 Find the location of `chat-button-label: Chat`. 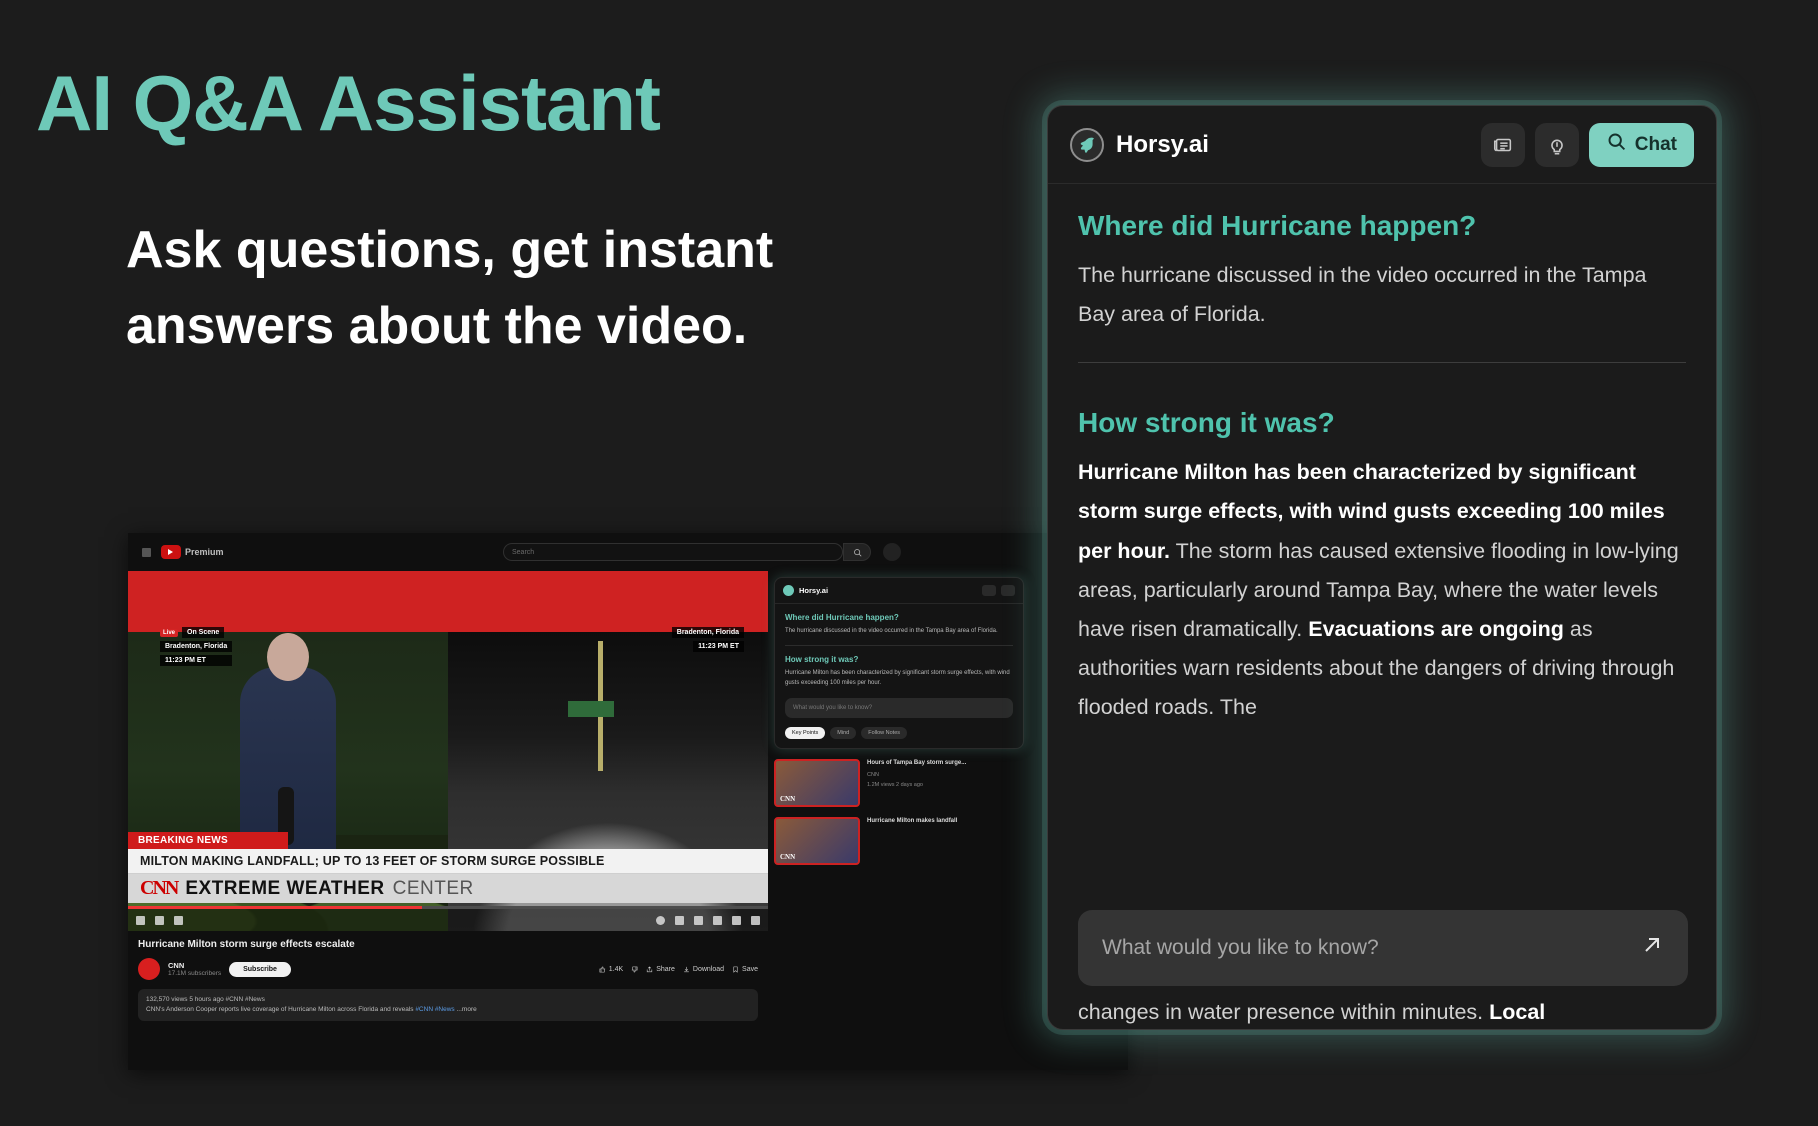

chat-button-label: Chat is located at coordinates (1655, 144).